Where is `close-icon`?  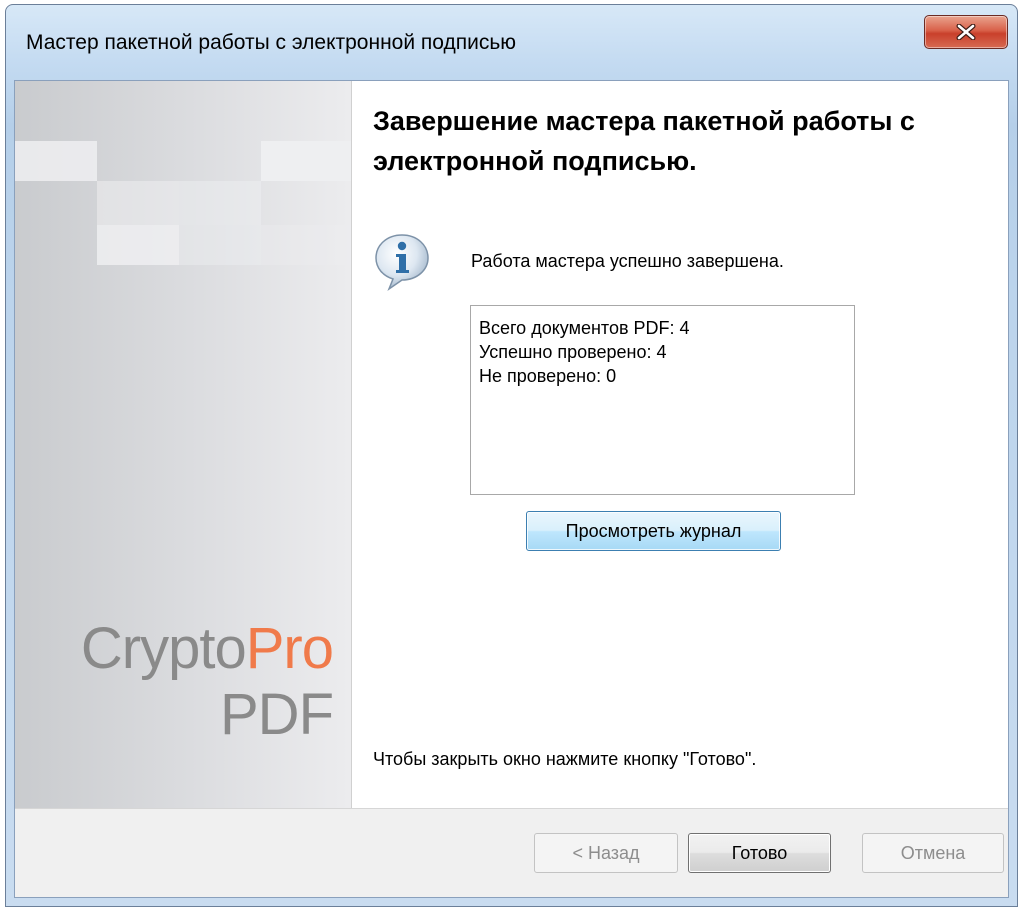
close-icon is located at coordinates (966, 32).